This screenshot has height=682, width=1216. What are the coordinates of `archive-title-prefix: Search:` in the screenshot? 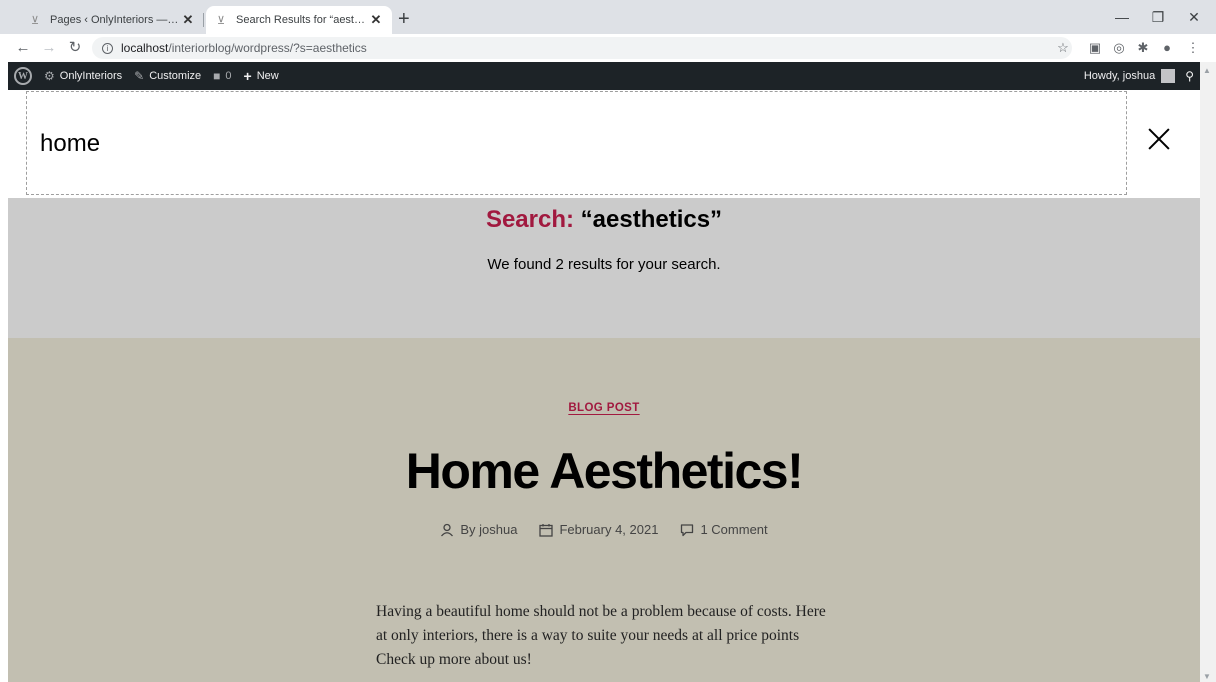 It's located at (529, 219).